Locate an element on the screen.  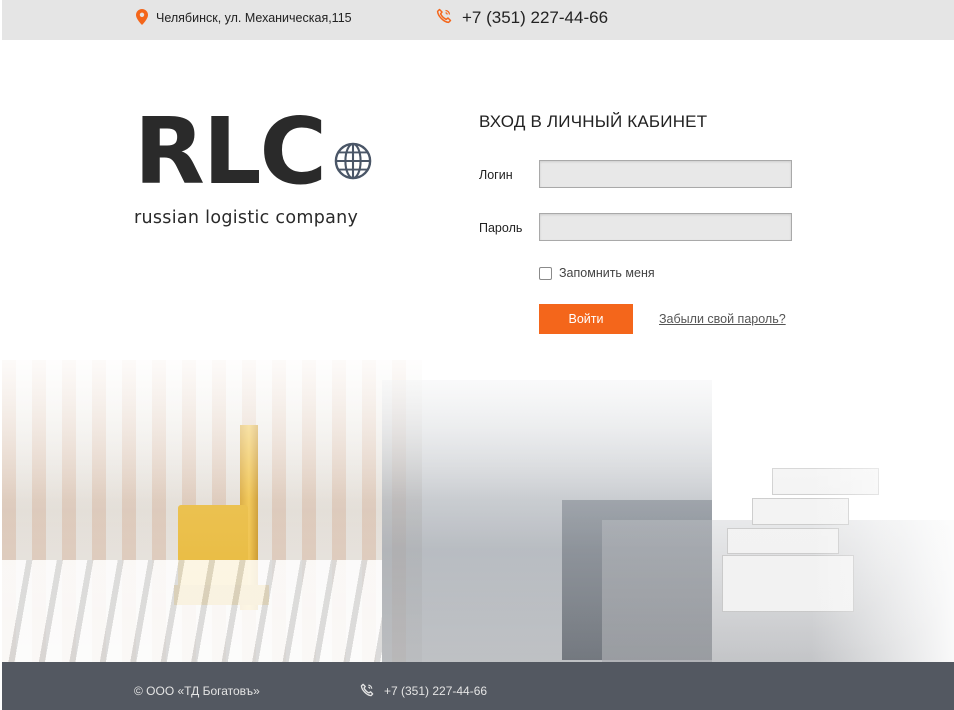
header-phone: +7 (351) 227-44-66 is located at coordinates (522, 18).